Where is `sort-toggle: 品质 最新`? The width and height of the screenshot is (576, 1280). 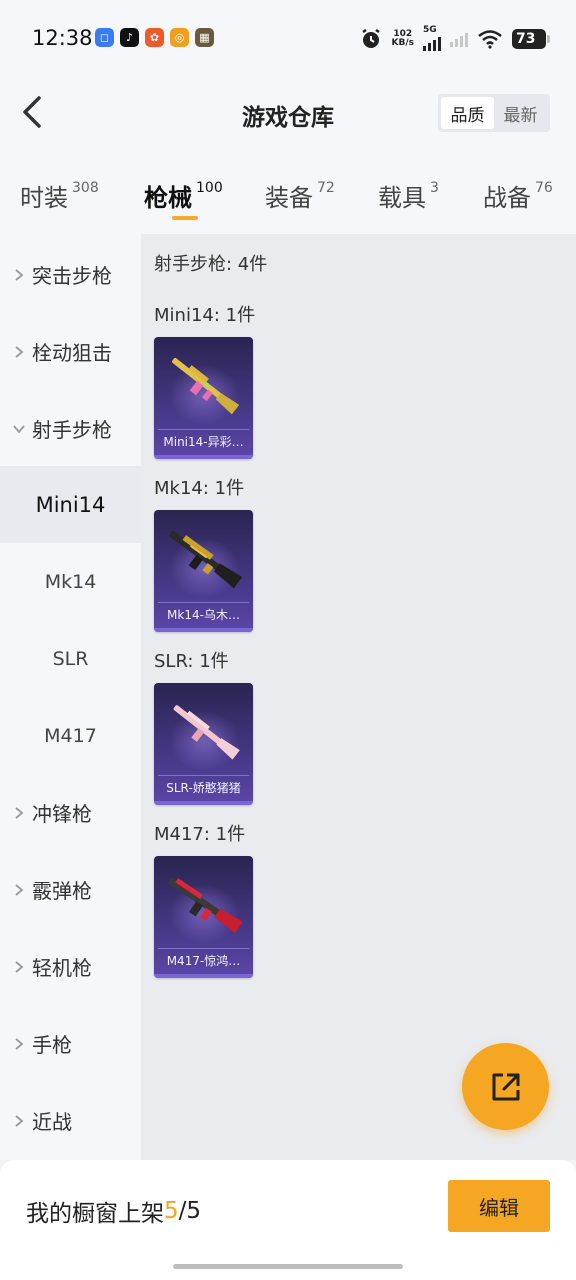 sort-toggle: 品质 最新 is located at coordinates (494, 113).